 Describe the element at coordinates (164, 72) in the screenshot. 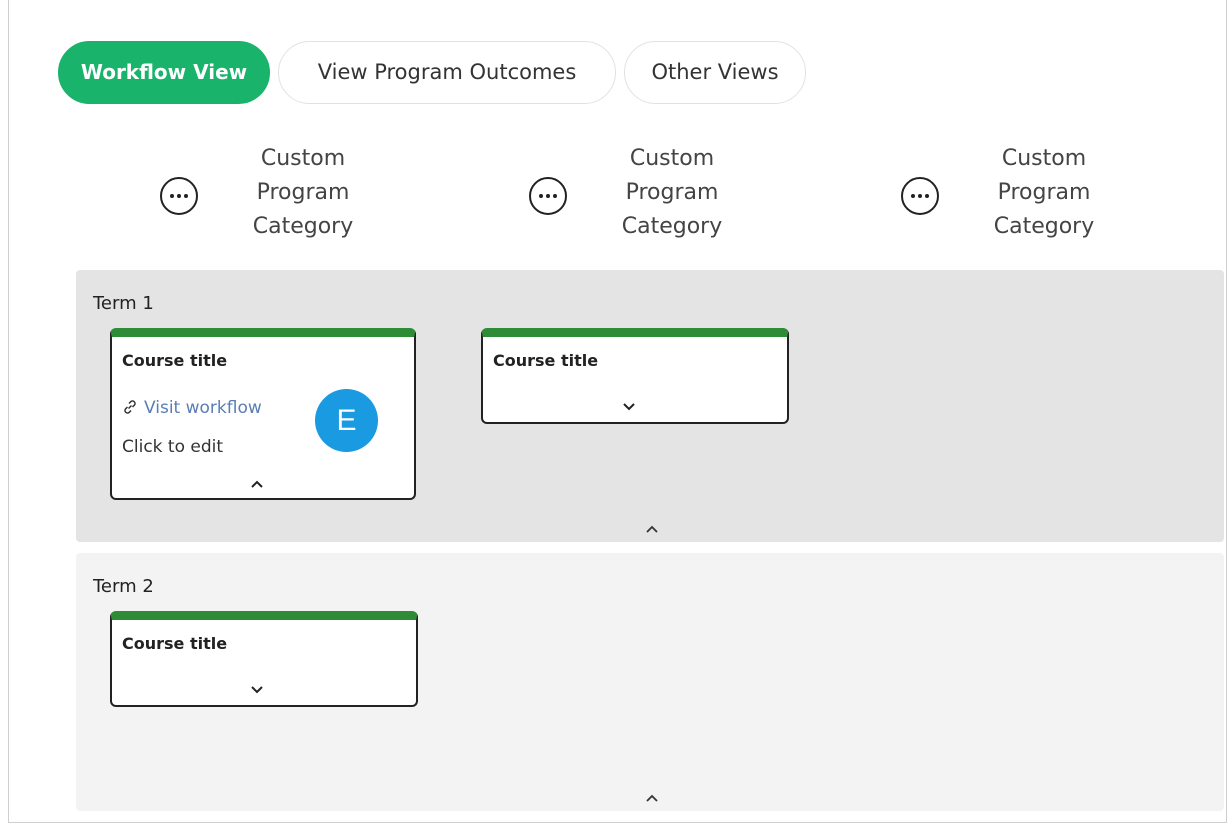

I see `tab-workflow-view: Workflow View` at that location.